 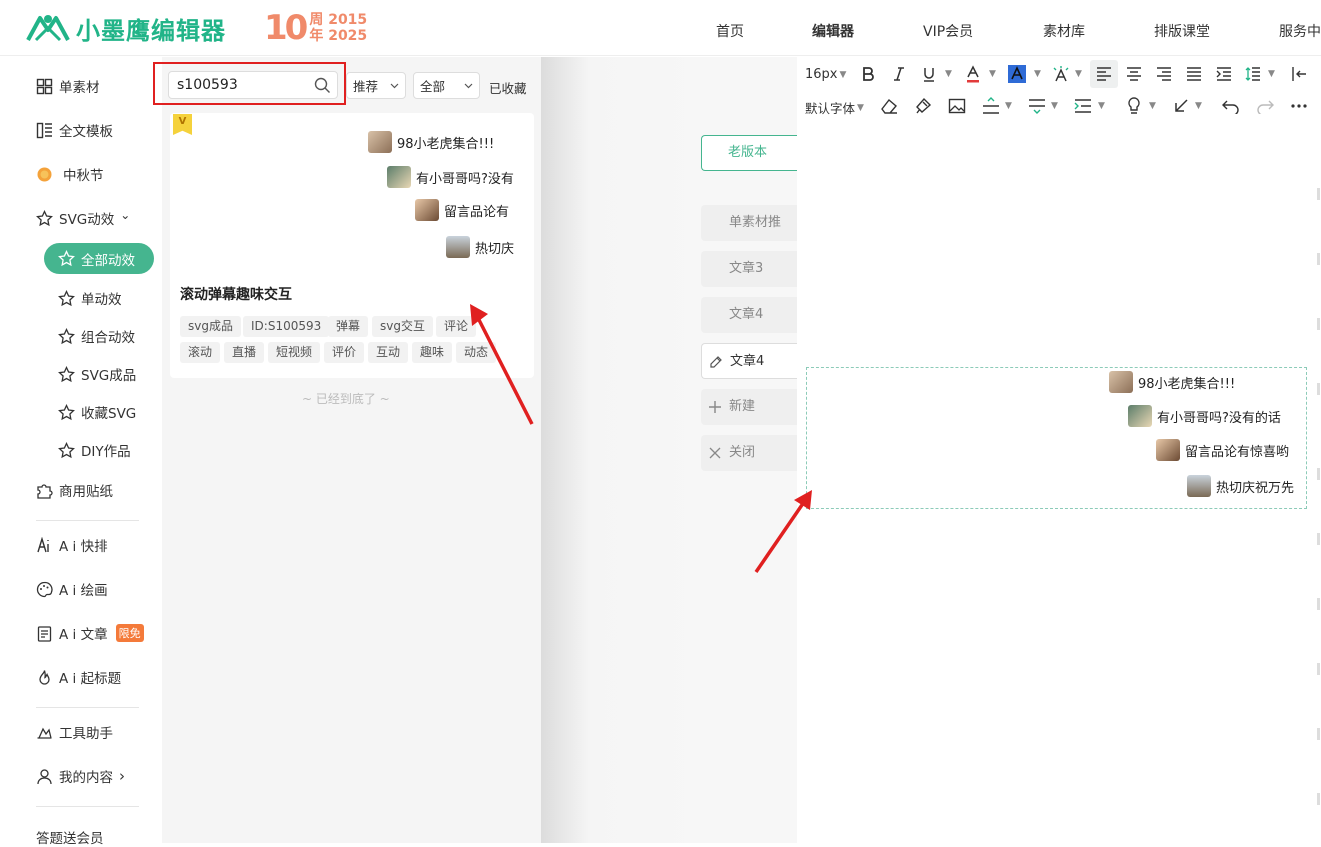 What do you see at coordinates (388, 352) in the screenshot?
I see `tag: 互动` at bounding box center [388, 352].